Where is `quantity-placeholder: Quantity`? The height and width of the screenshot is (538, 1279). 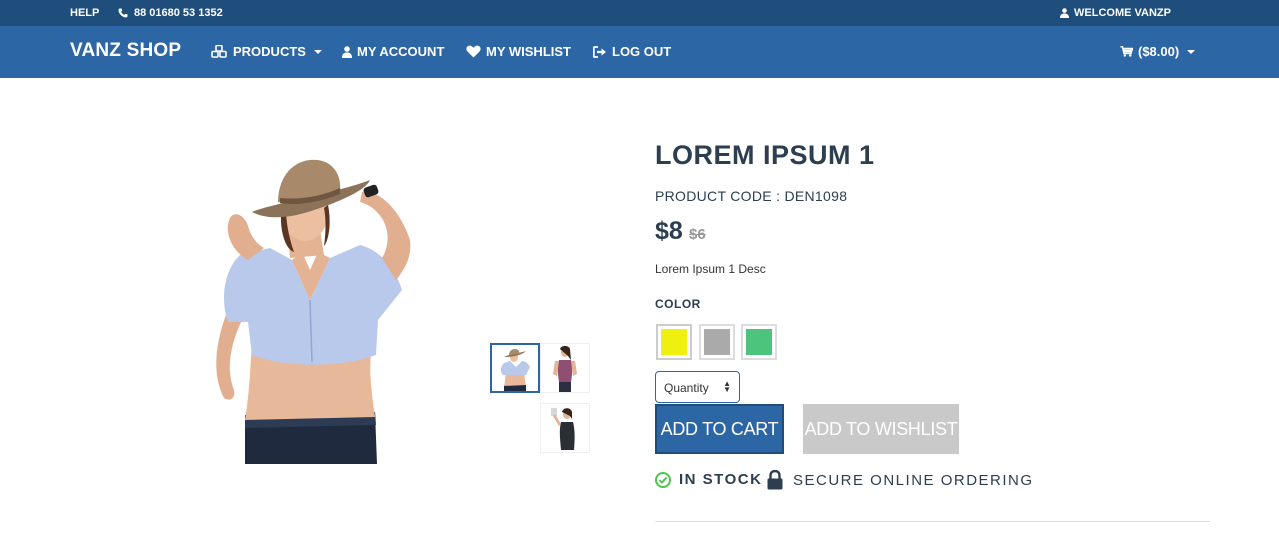
quantity-placeholder: Quantity is located at coordinates (686, 388).